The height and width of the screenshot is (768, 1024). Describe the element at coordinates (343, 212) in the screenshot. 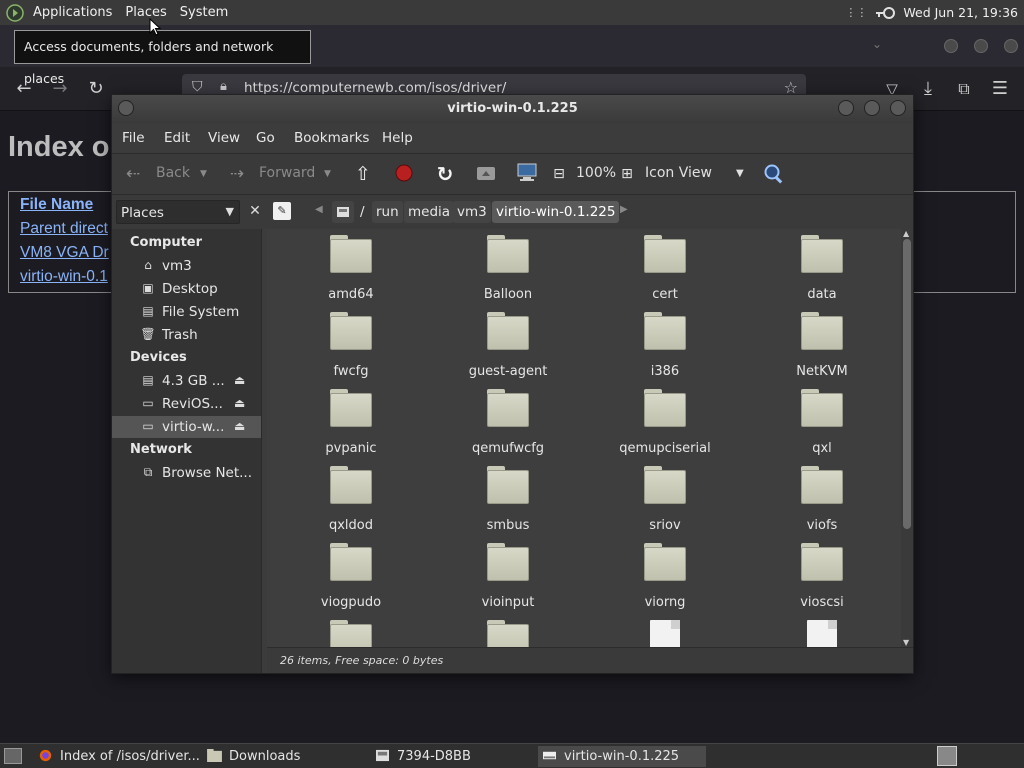

I see `breadcrumb-root` at that location.